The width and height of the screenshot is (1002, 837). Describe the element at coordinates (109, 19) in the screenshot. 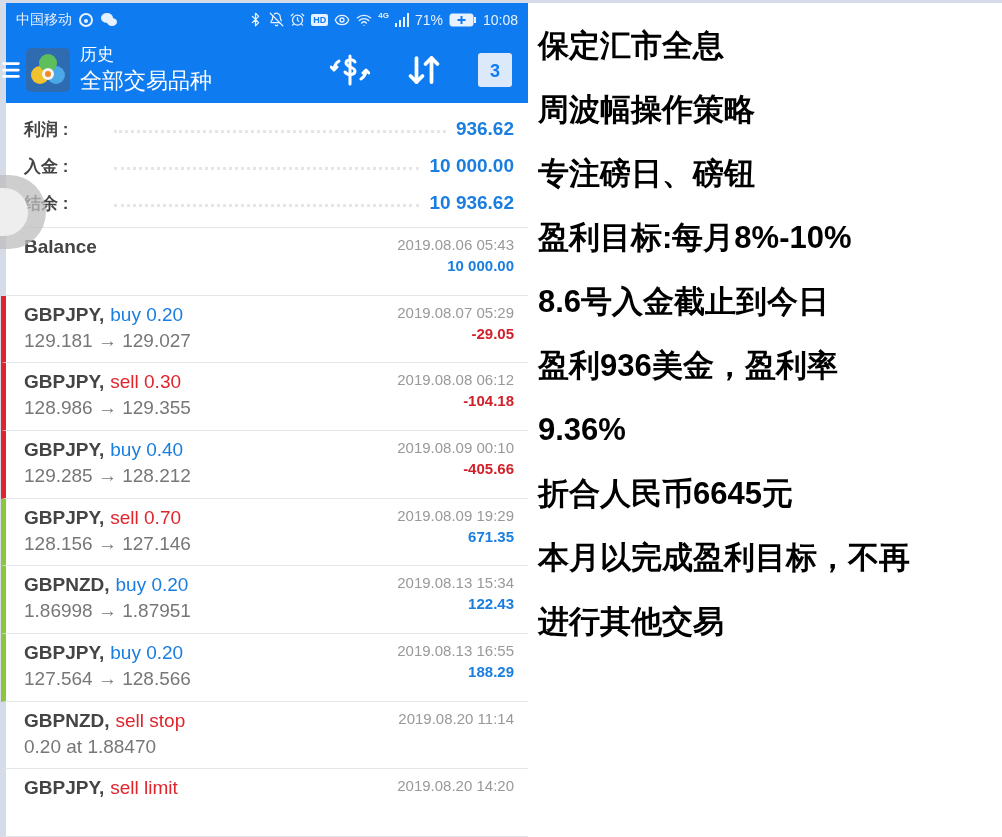

I see `chat-bubbles-icon` at that location.